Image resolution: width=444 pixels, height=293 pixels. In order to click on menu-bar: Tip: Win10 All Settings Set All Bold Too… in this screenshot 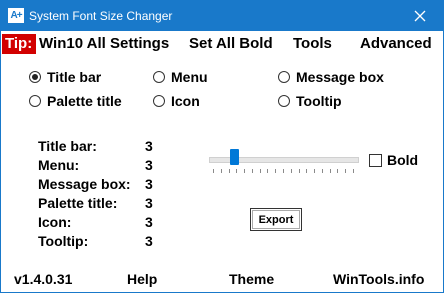, I will do `click(222, 44)`.